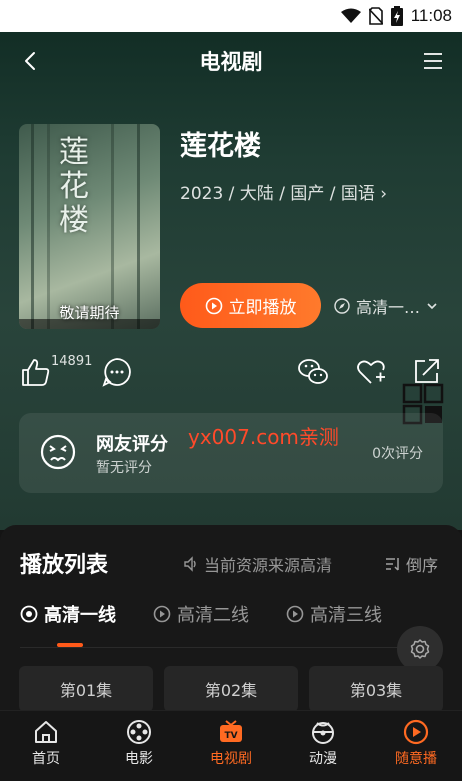  What do you see at coordinates (231, 647) in the screenshot?
I see `tab-divider` at bounding box center [231, 647].